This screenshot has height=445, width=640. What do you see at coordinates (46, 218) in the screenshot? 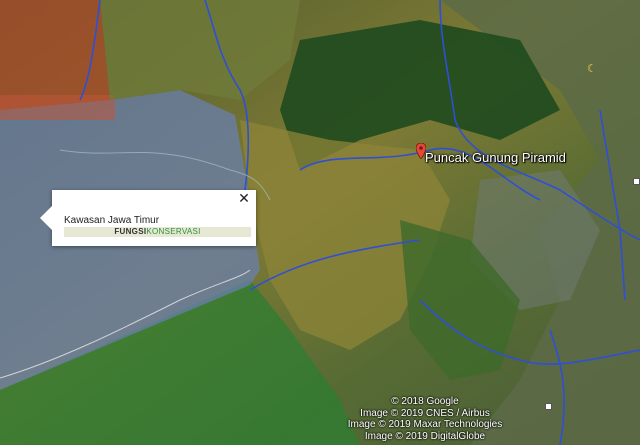
I see `popup-tail` at bounding box center [46, 218].